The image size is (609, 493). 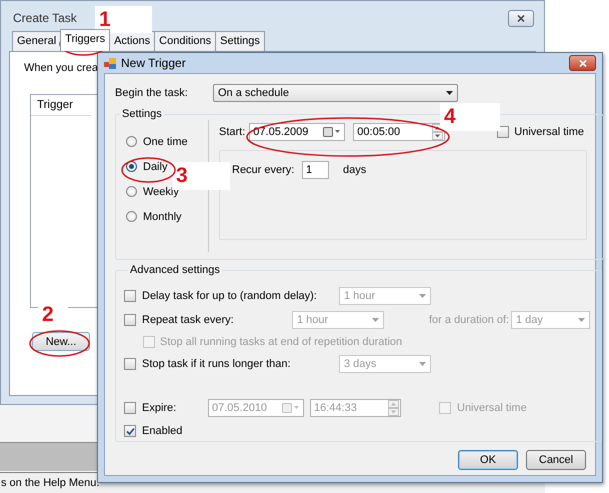 I want to click on window-title: Create Task, so click(x=44, y=18).